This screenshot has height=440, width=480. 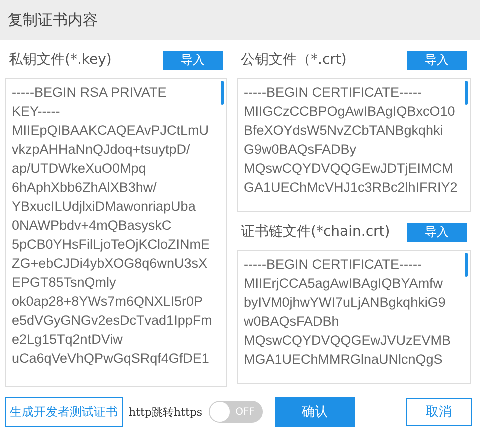 I want to click on cancel-button: 取消, so click(x=439, y=412).